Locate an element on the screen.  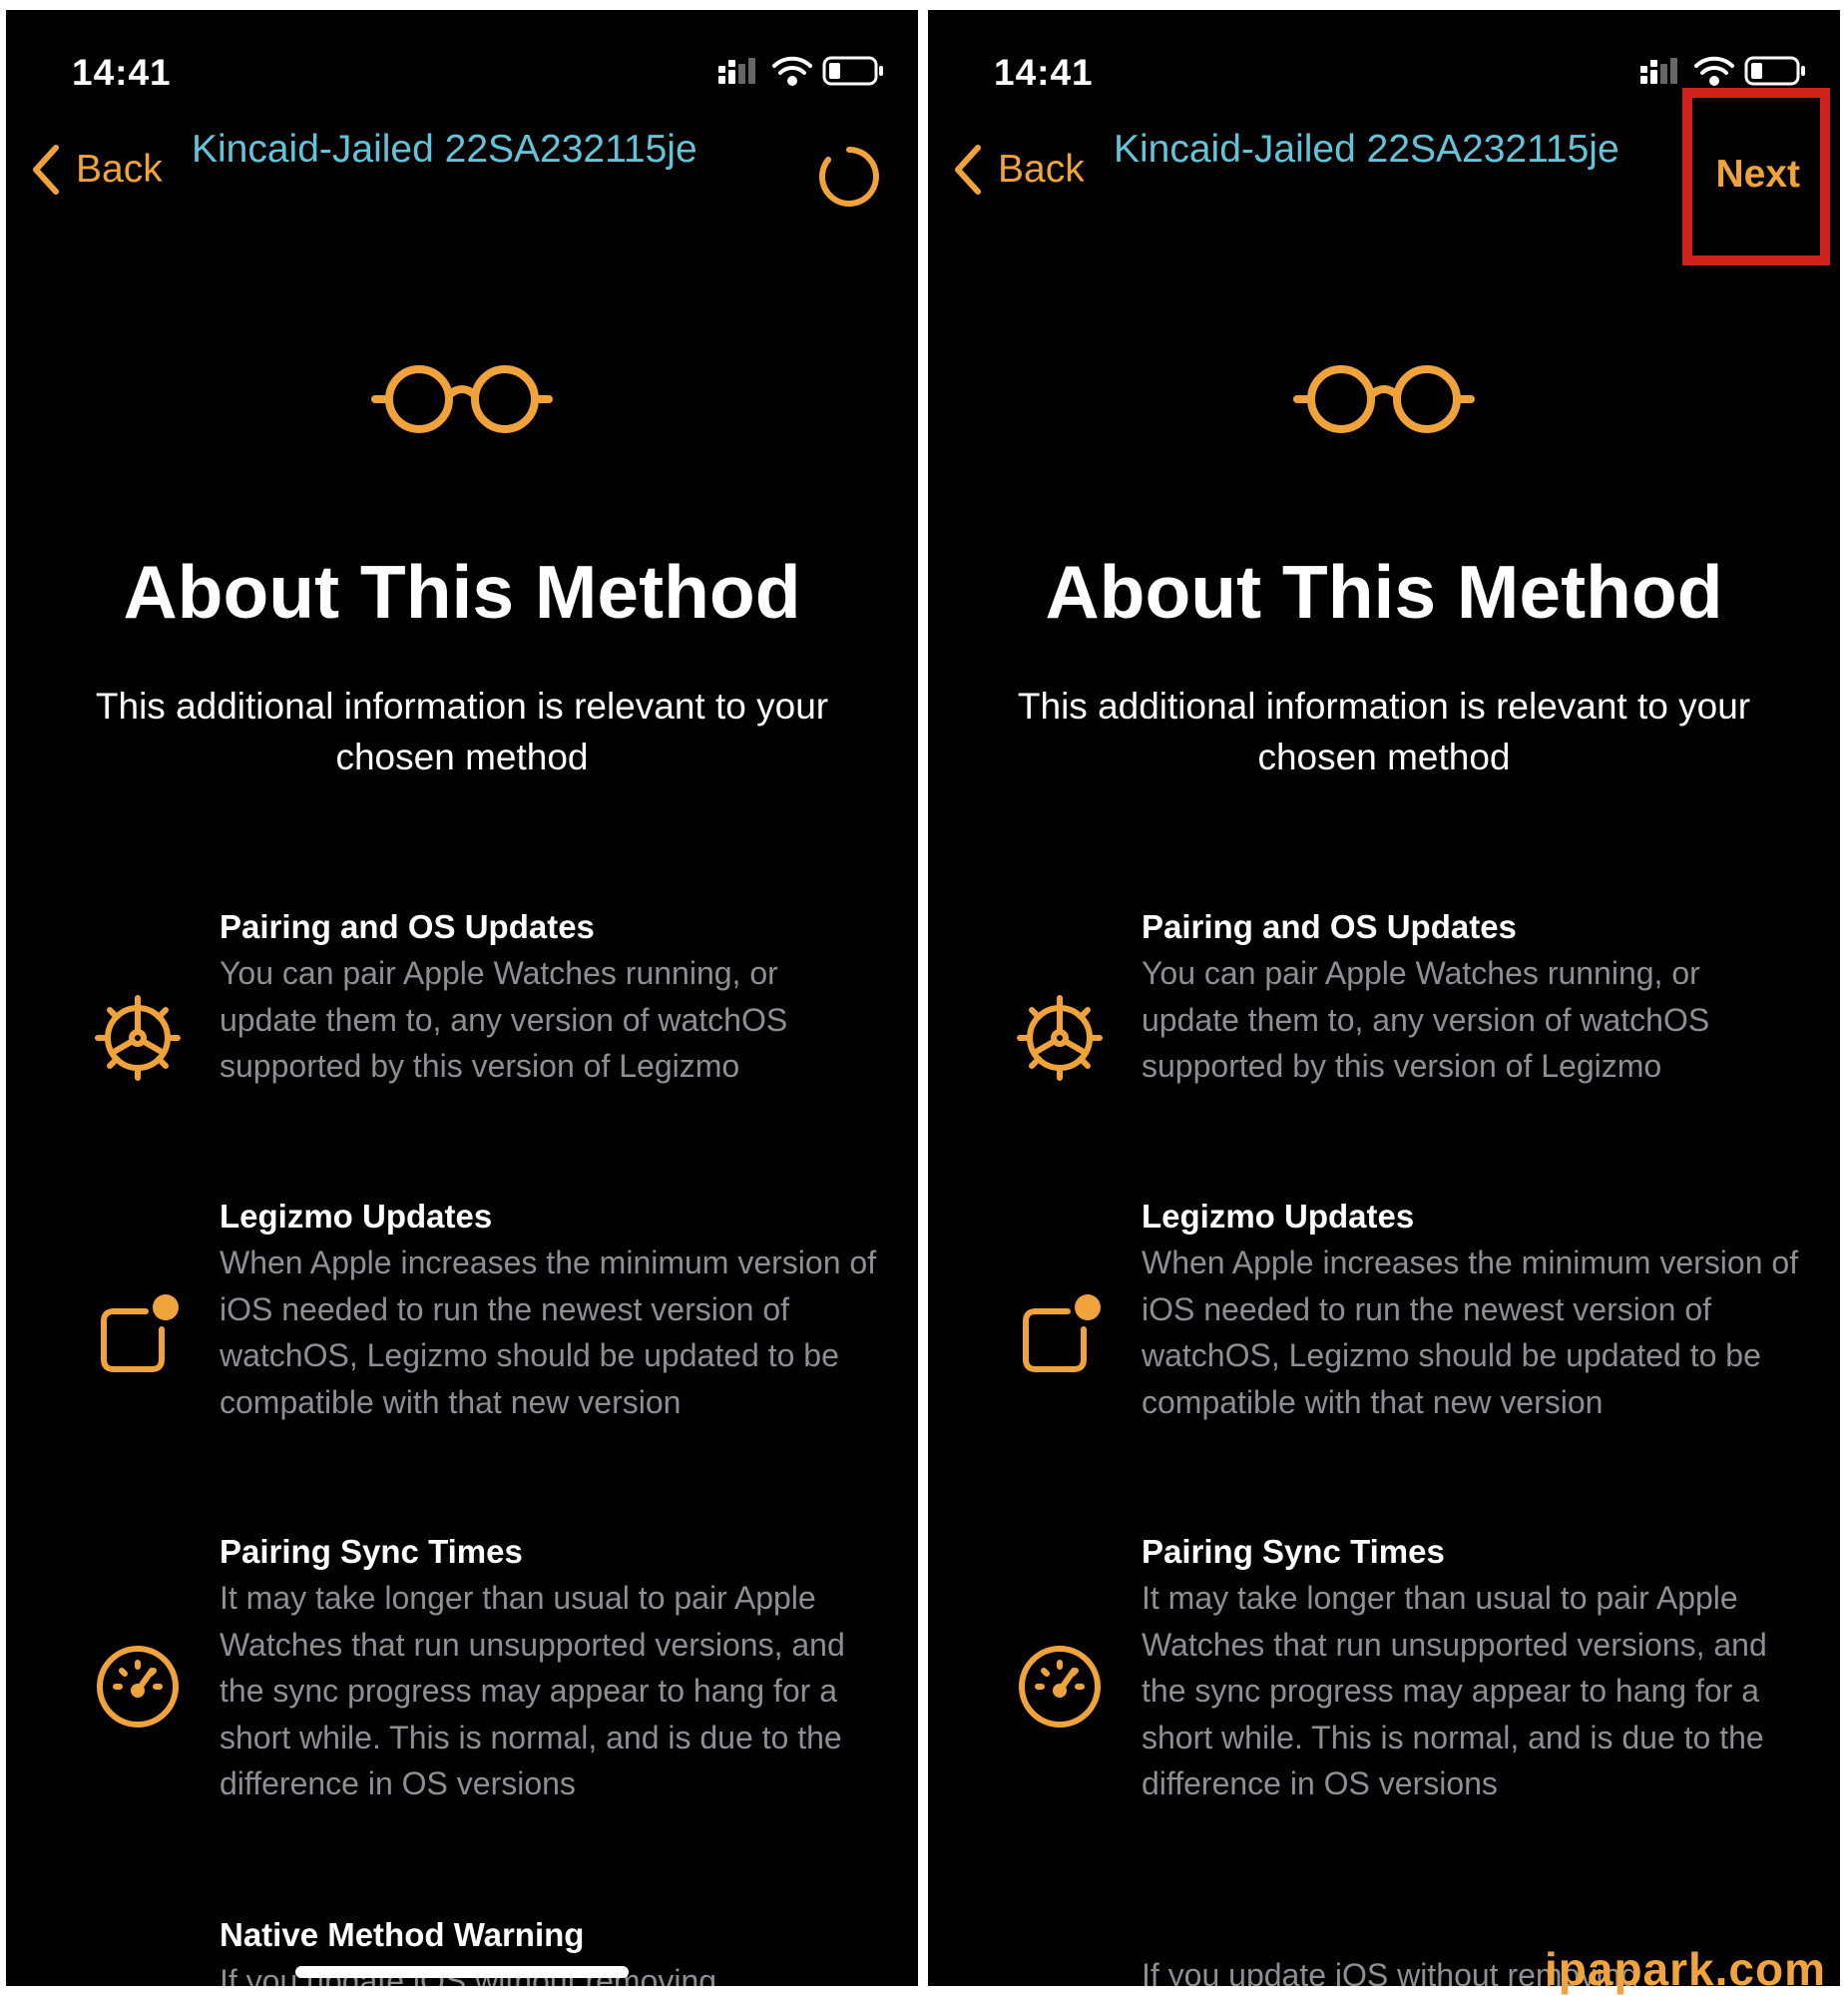
next-button-highlight is located at coordinates (1756, 176).